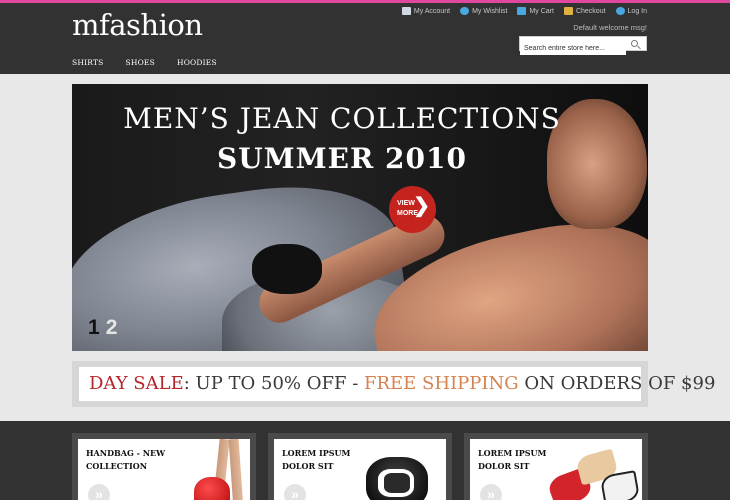 The width and height of the screenshot is (730, 500). I want to click on handbag-shape, so click(212, 488).